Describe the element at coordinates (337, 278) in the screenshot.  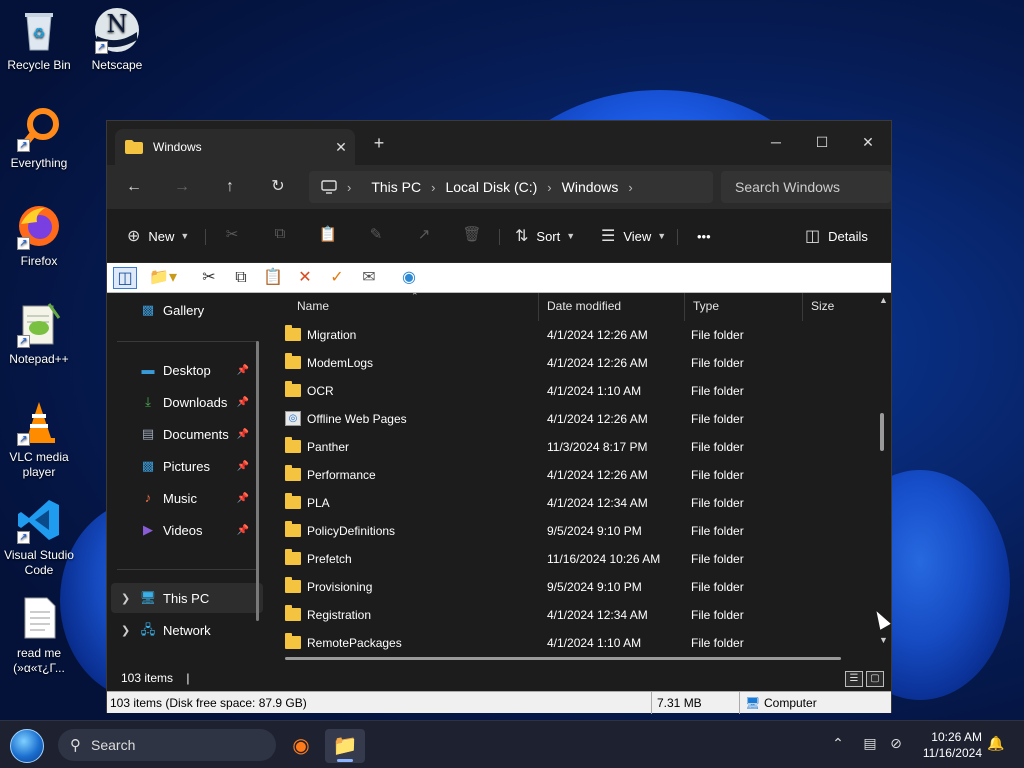
I see `checkmark-icon: ✓` at that location.